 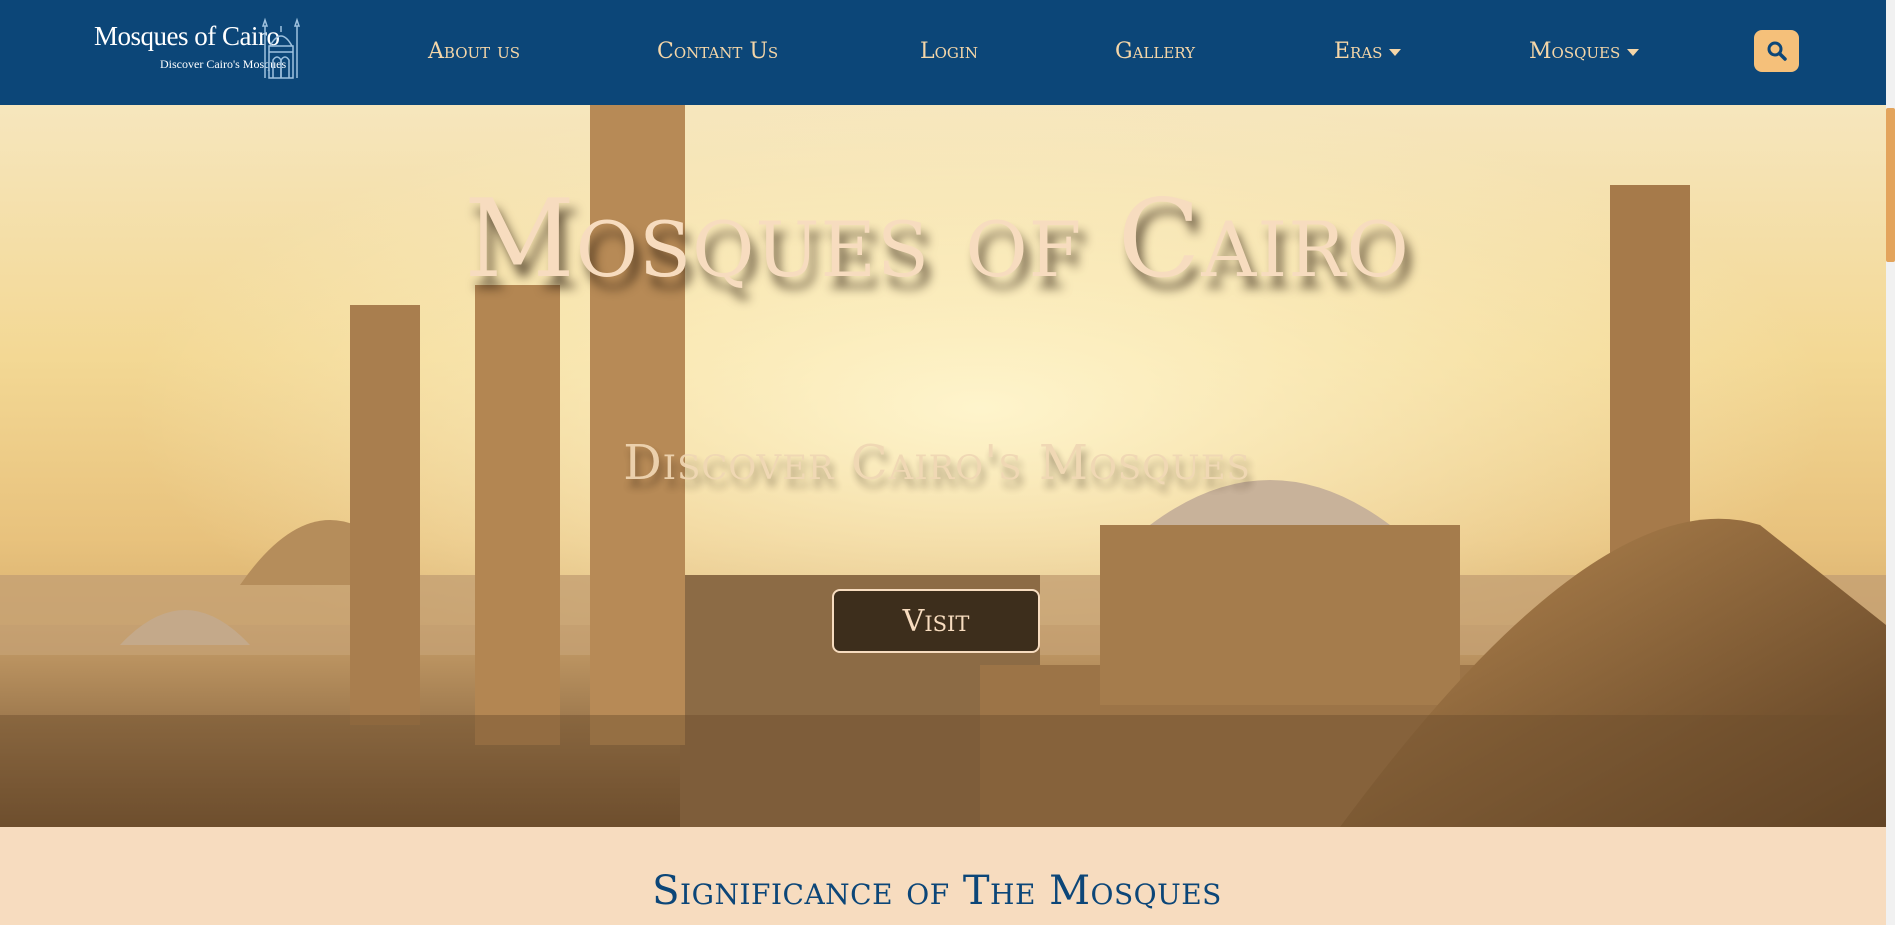 I want to click on nav-contact-us-label: Contant Us, so click(x=718, y=51).